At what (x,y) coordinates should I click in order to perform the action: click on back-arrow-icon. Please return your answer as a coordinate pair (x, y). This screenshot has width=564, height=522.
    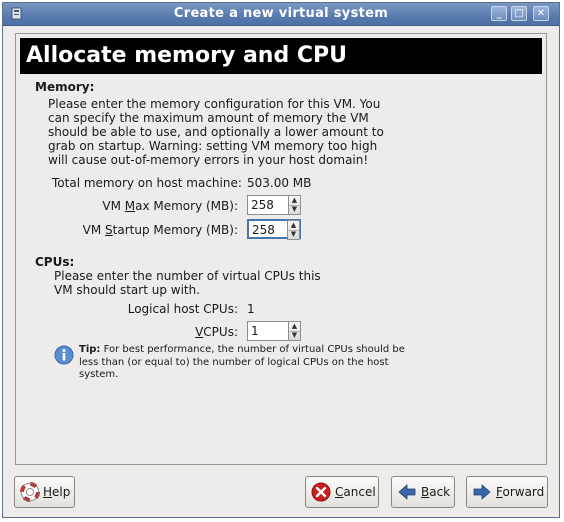
    Looking at the image, I should click on (407, 492).